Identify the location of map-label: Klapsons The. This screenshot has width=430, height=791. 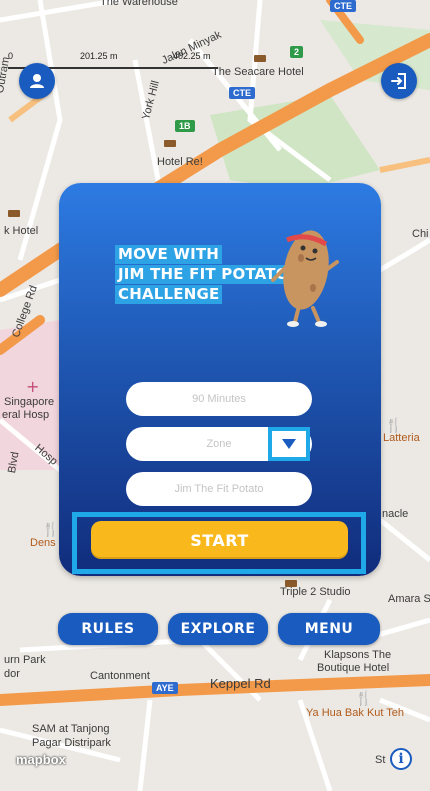
(358, 655).